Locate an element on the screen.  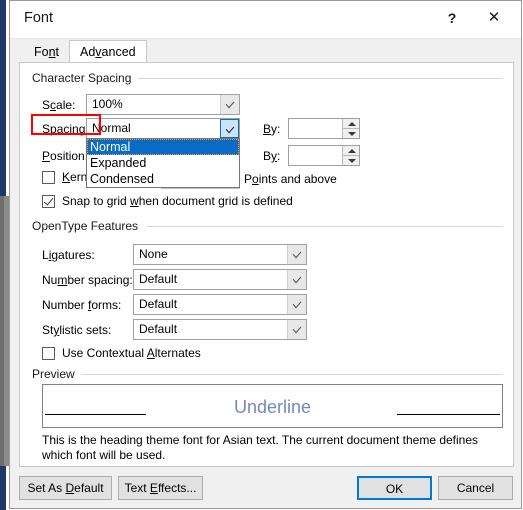
tab-strip: Font Advanced is located at coordinates (265, 51).